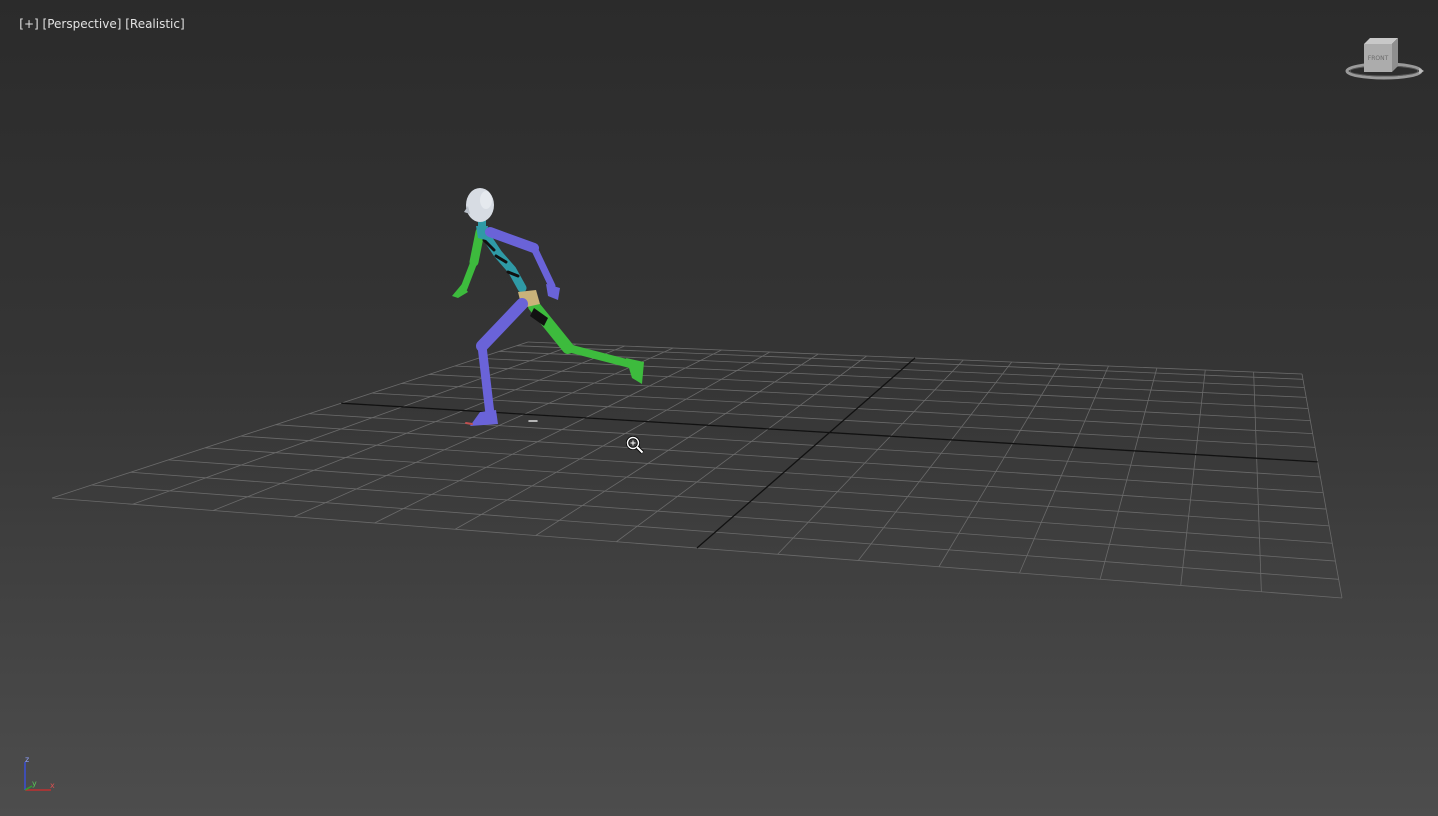 The width and height of the screenshot is (1438, 816). I want to click on axis-y-label: y, so click(34, 783).